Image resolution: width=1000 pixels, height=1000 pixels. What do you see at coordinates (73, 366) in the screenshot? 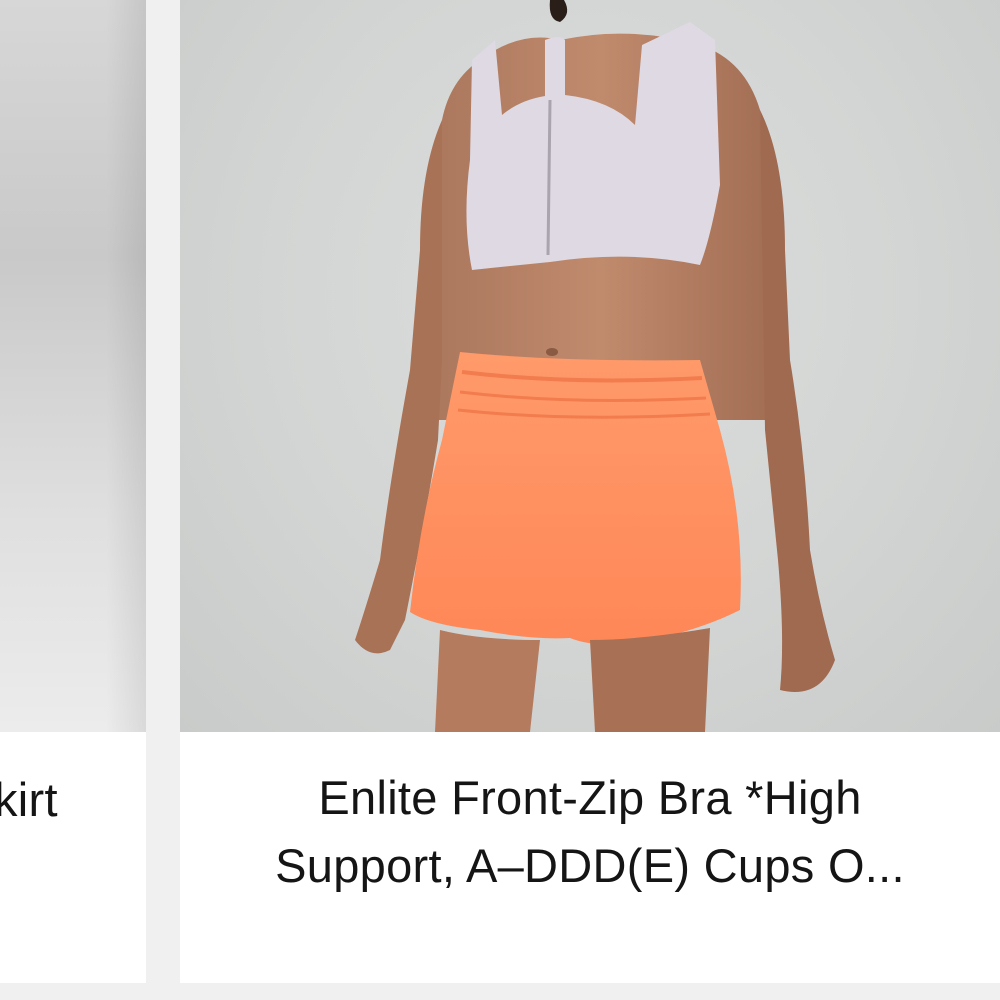
I see `product-image` at bounding box center [73, 366].